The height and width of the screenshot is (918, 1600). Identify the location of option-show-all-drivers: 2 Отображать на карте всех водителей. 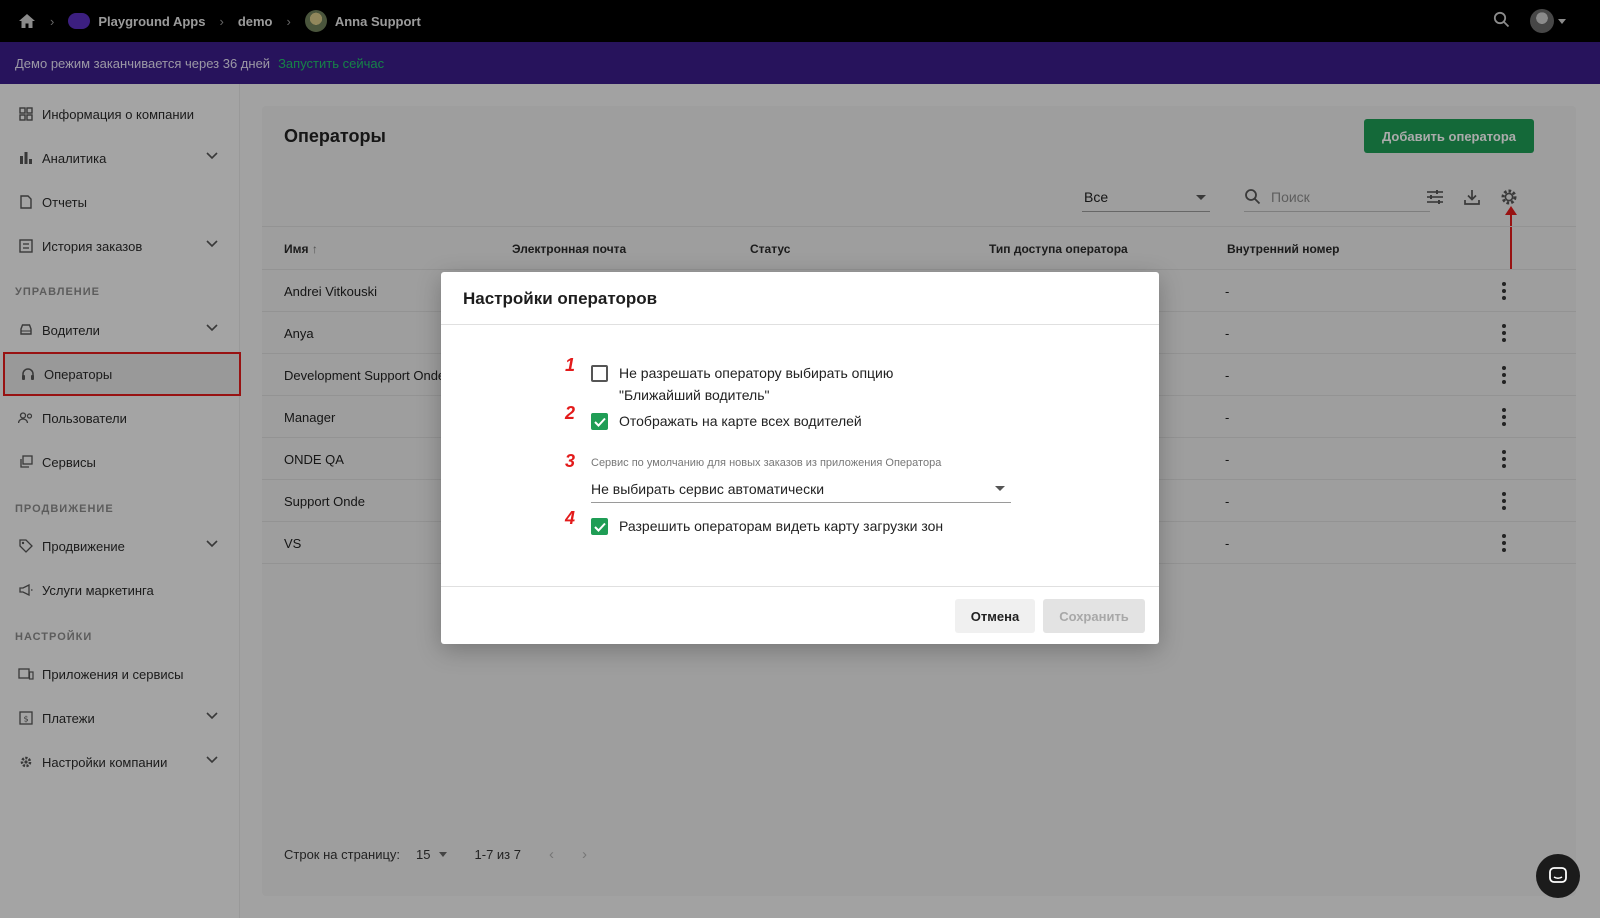
(713, 417).